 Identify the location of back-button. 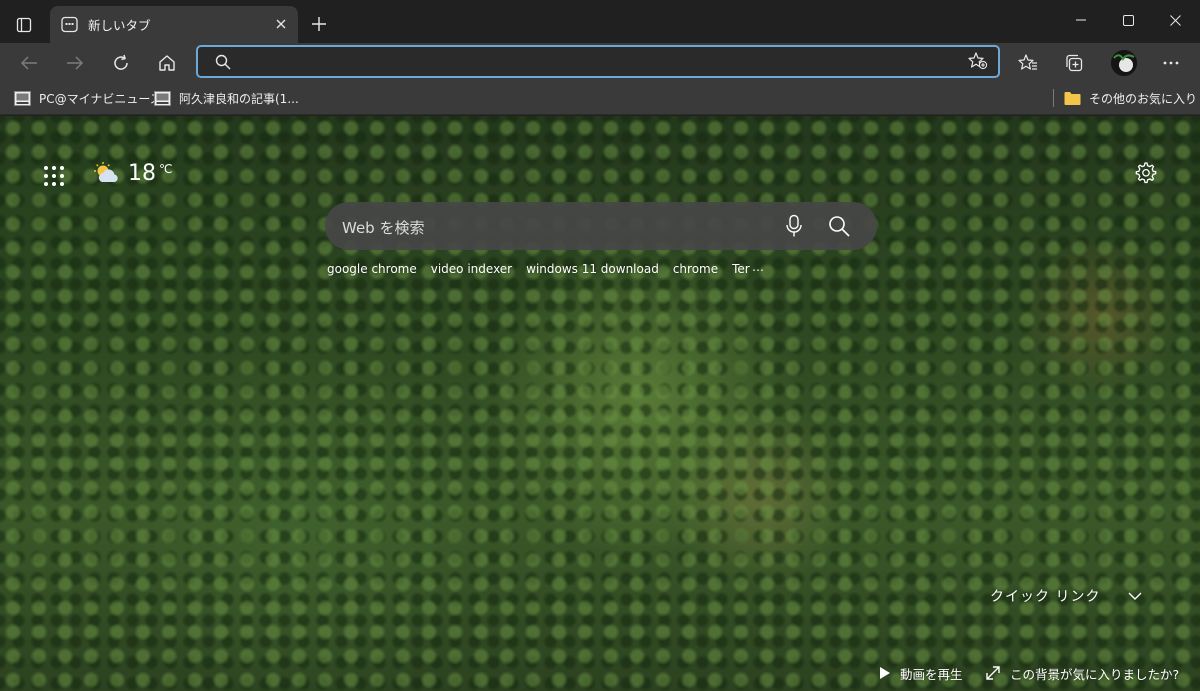
(29, 63).